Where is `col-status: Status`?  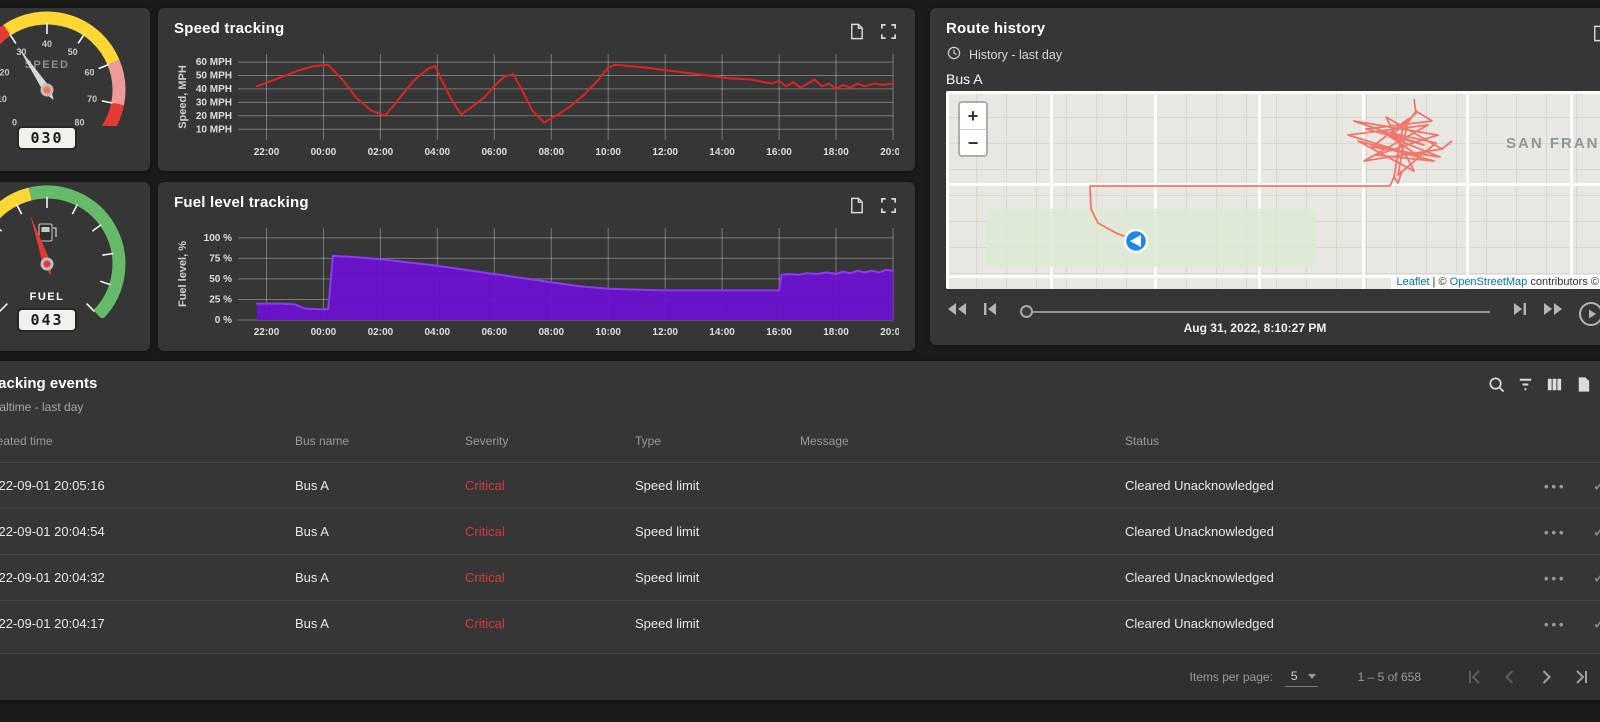 col-status: Status is located at coordinates (1142, 441).